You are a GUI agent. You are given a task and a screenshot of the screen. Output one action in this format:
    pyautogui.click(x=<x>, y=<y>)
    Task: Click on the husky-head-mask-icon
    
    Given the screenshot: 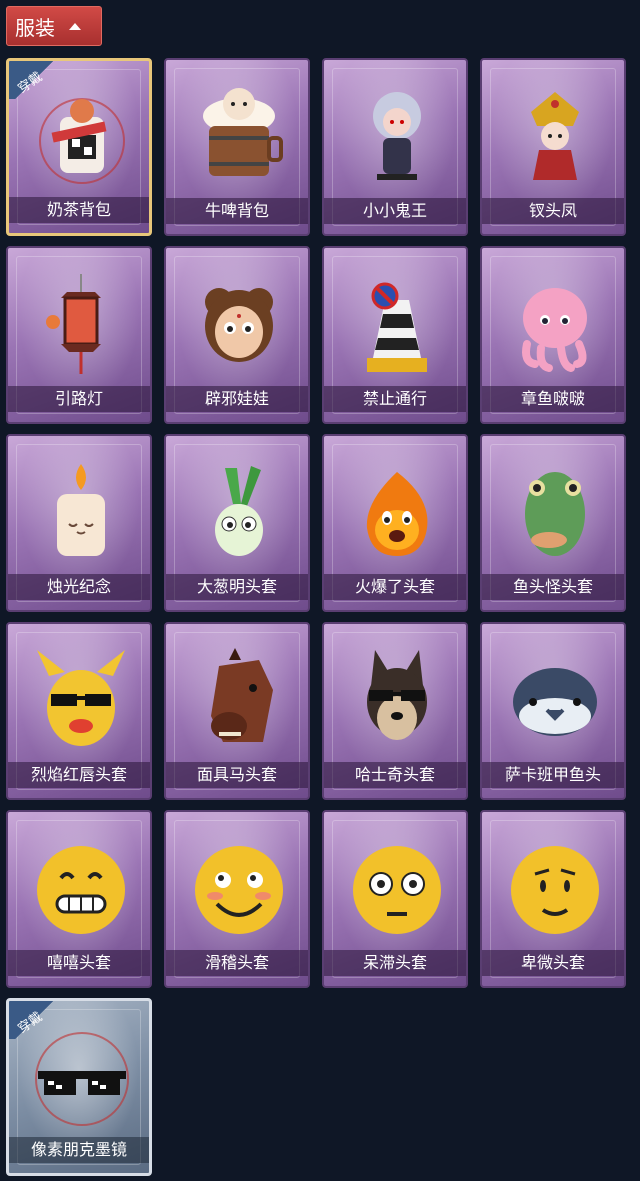 What is the action you would take?
    pyautogui.click(x=397, y=701)
    